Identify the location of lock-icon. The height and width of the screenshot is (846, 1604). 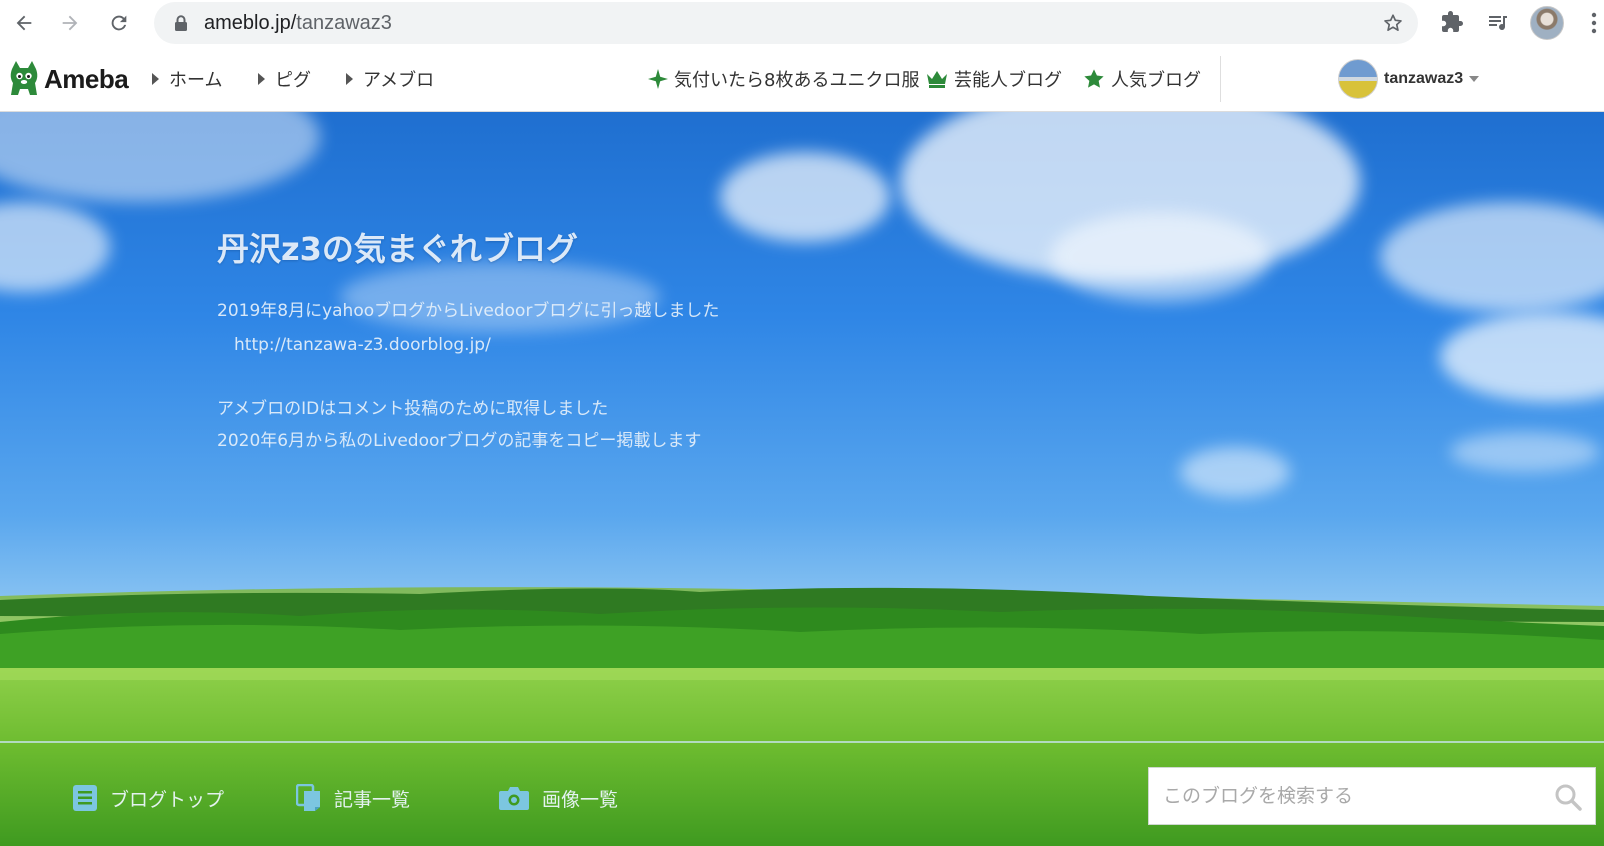
(181, 23).